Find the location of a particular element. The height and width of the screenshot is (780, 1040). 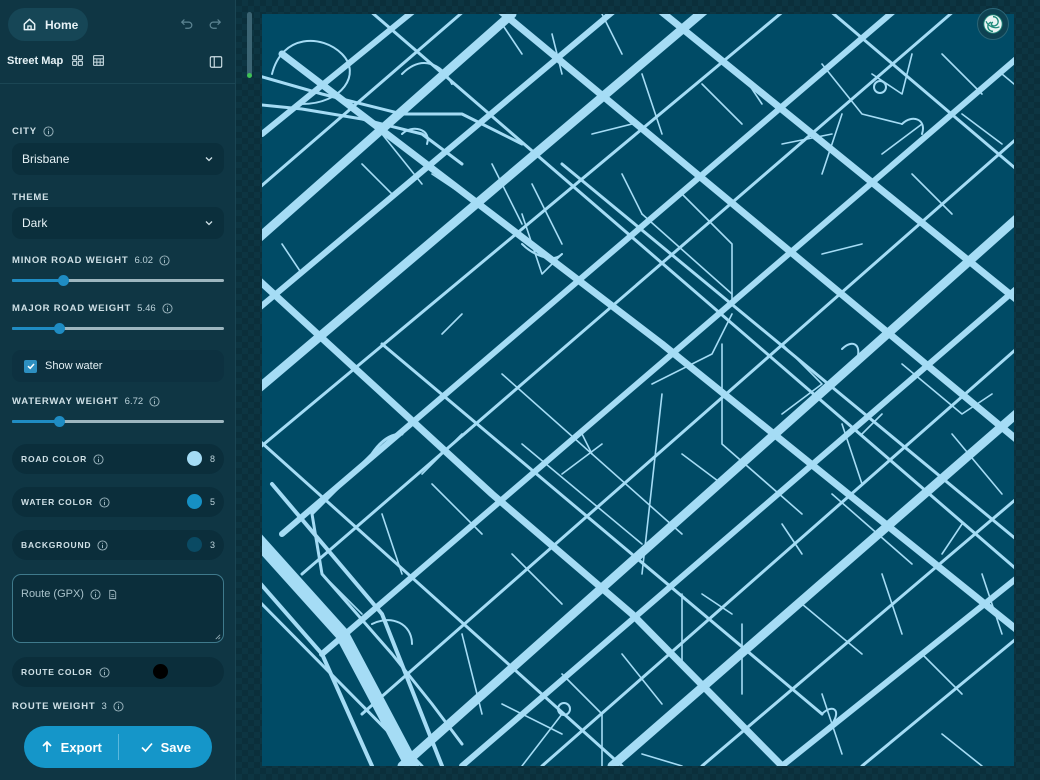

theme-select: Dark is located at coordinates (118, 223).